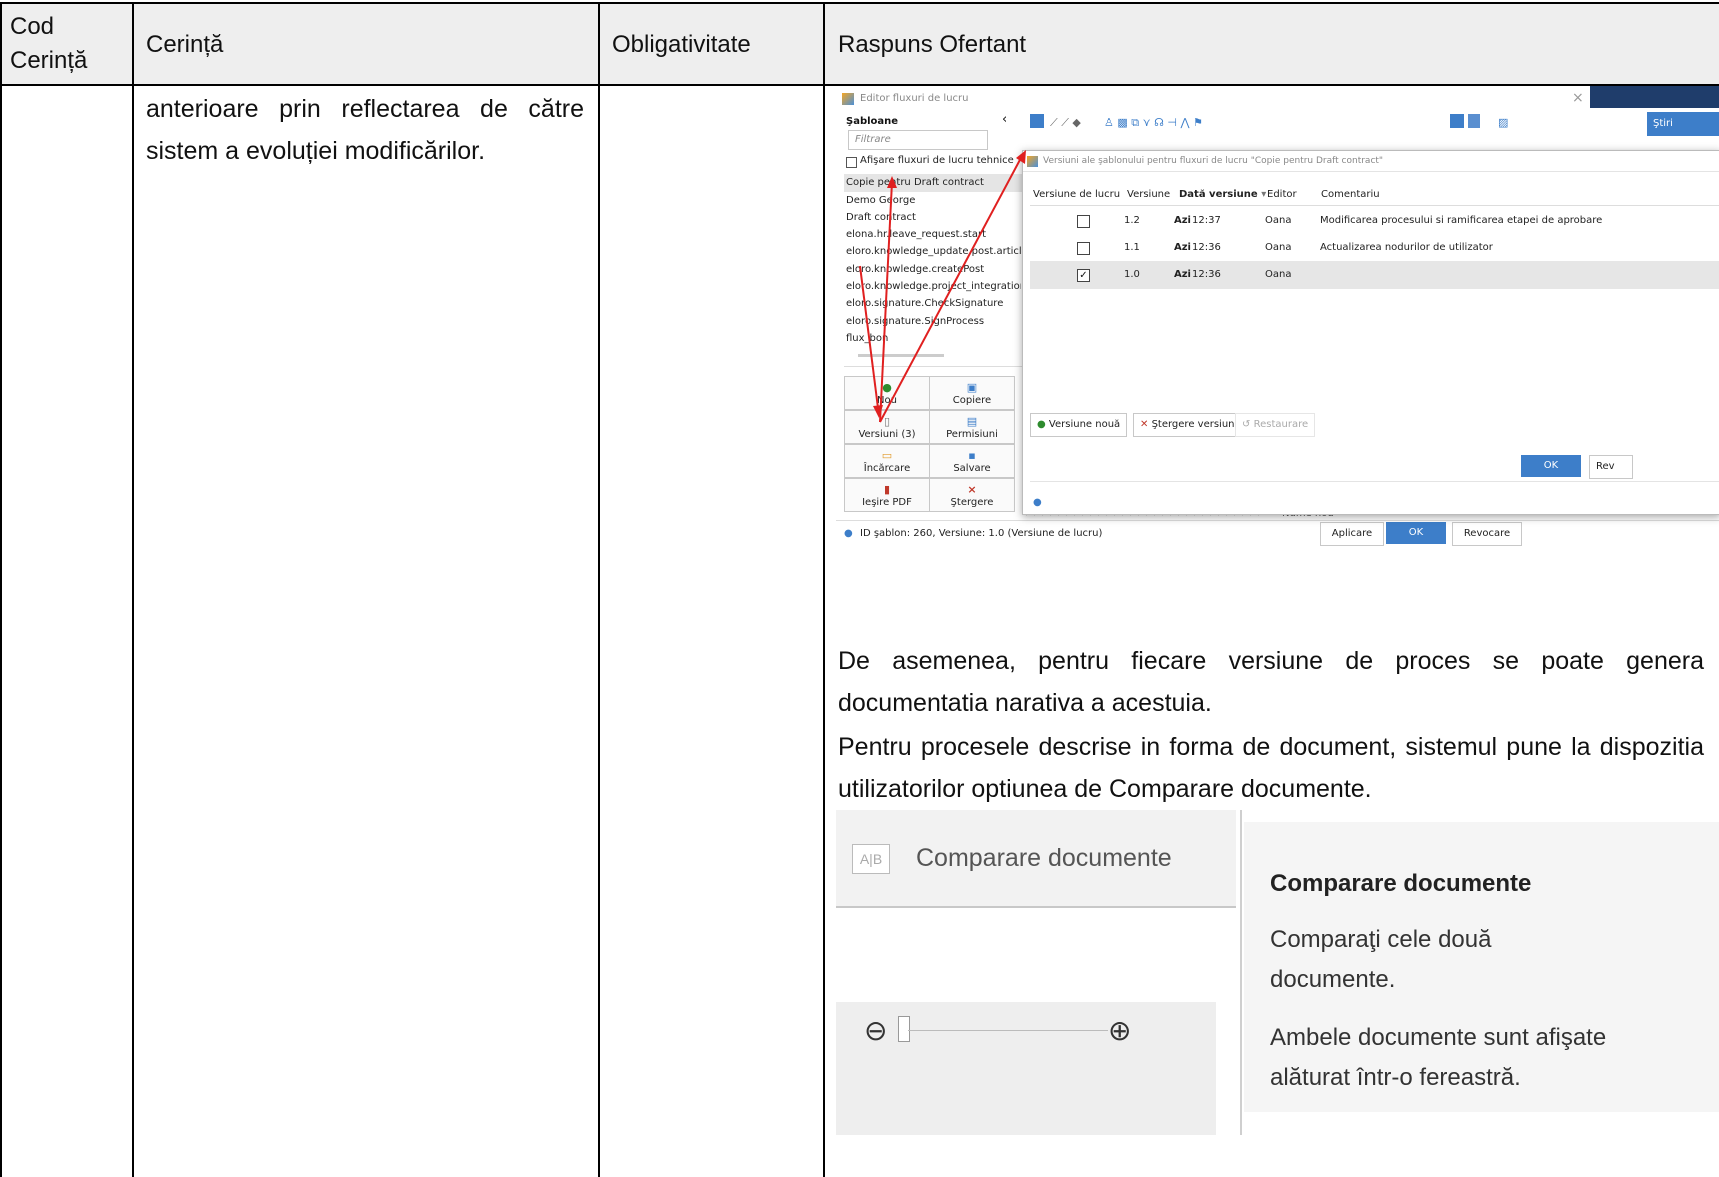 Image resolution: width=1719 pixels, height=1177 pixels. What do you see at coordinates (1021, 157) in the screenshot?
I see `arrowhead-dialog` at bounding box center [1021, 157].